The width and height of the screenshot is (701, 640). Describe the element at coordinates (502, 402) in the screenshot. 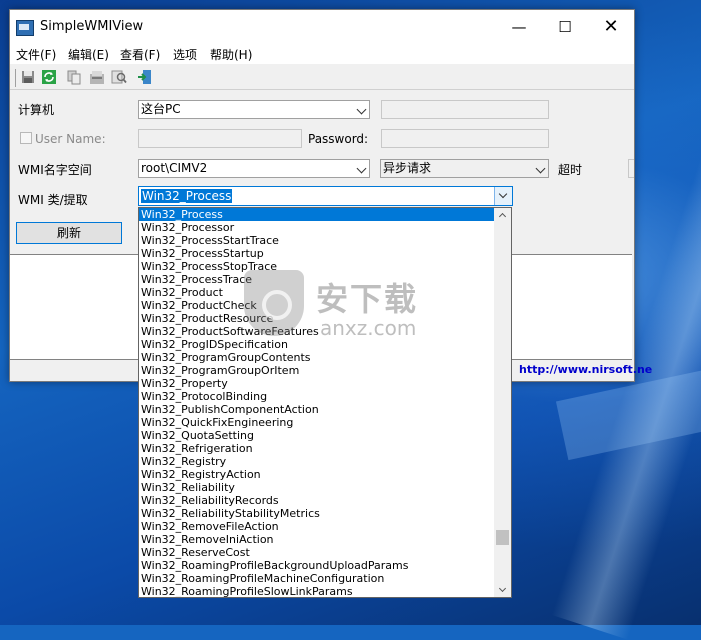

I see `dropdown-scrollbar` at that location.